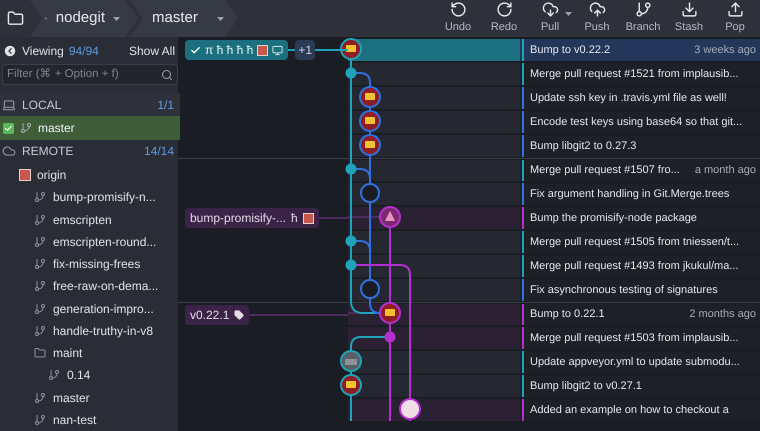  Describe the element at coordinates (504, 9) in the screenshot. I see `redo-icon` at that location.